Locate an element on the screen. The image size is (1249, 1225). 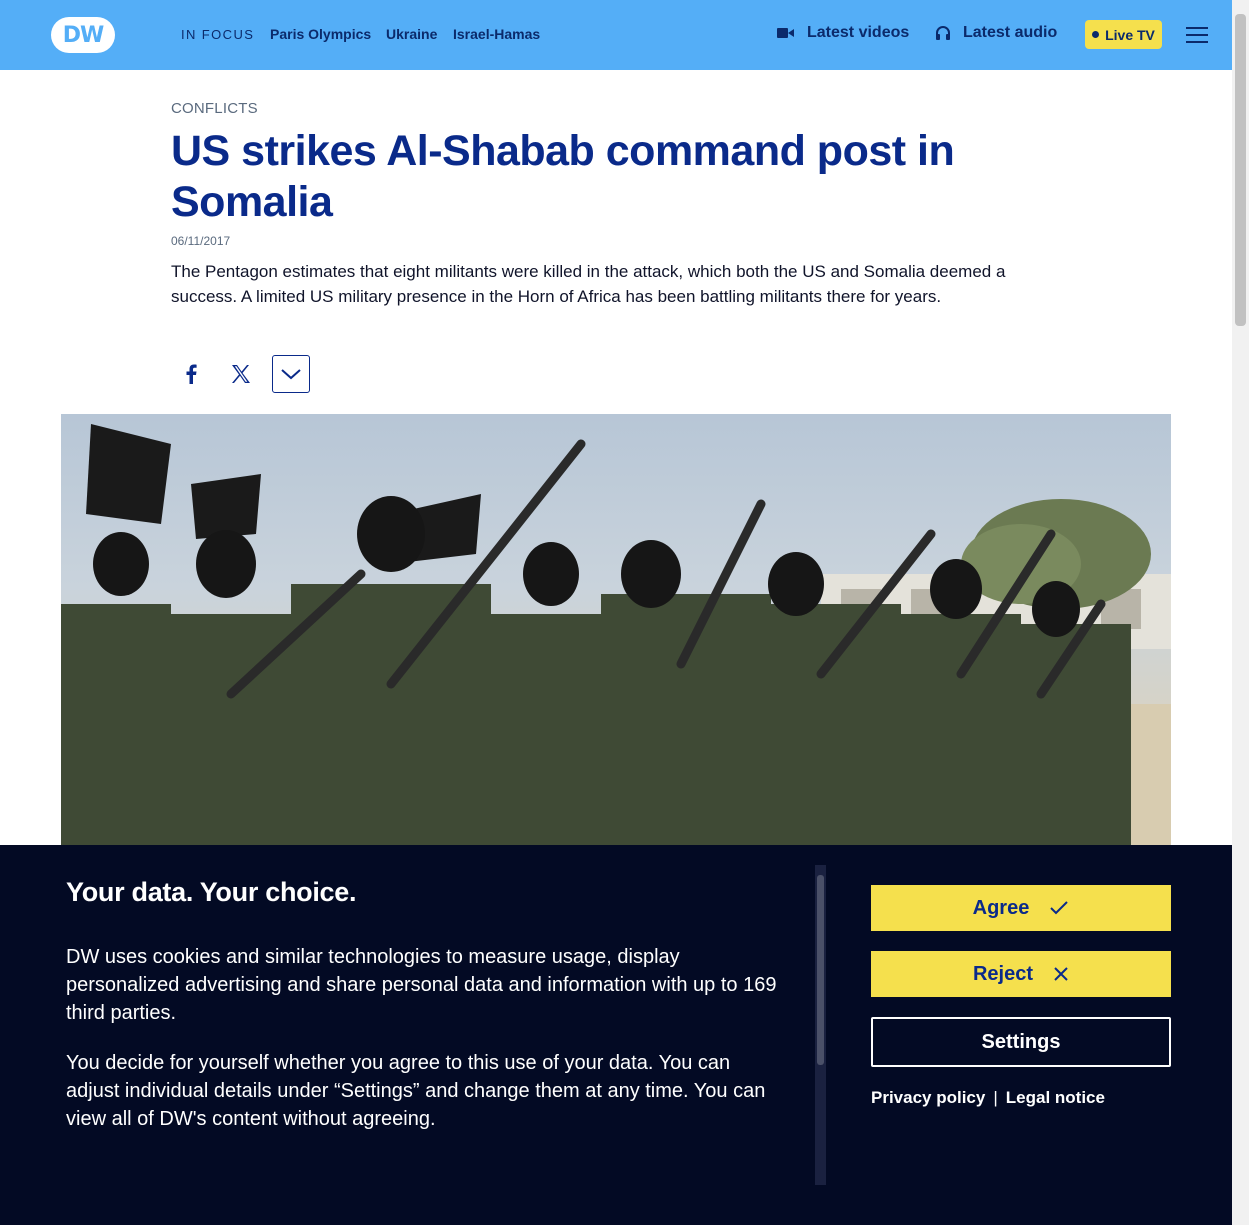
focus-link-israel-hamas: Israel-Hamas is located at coordinates (496, 34).